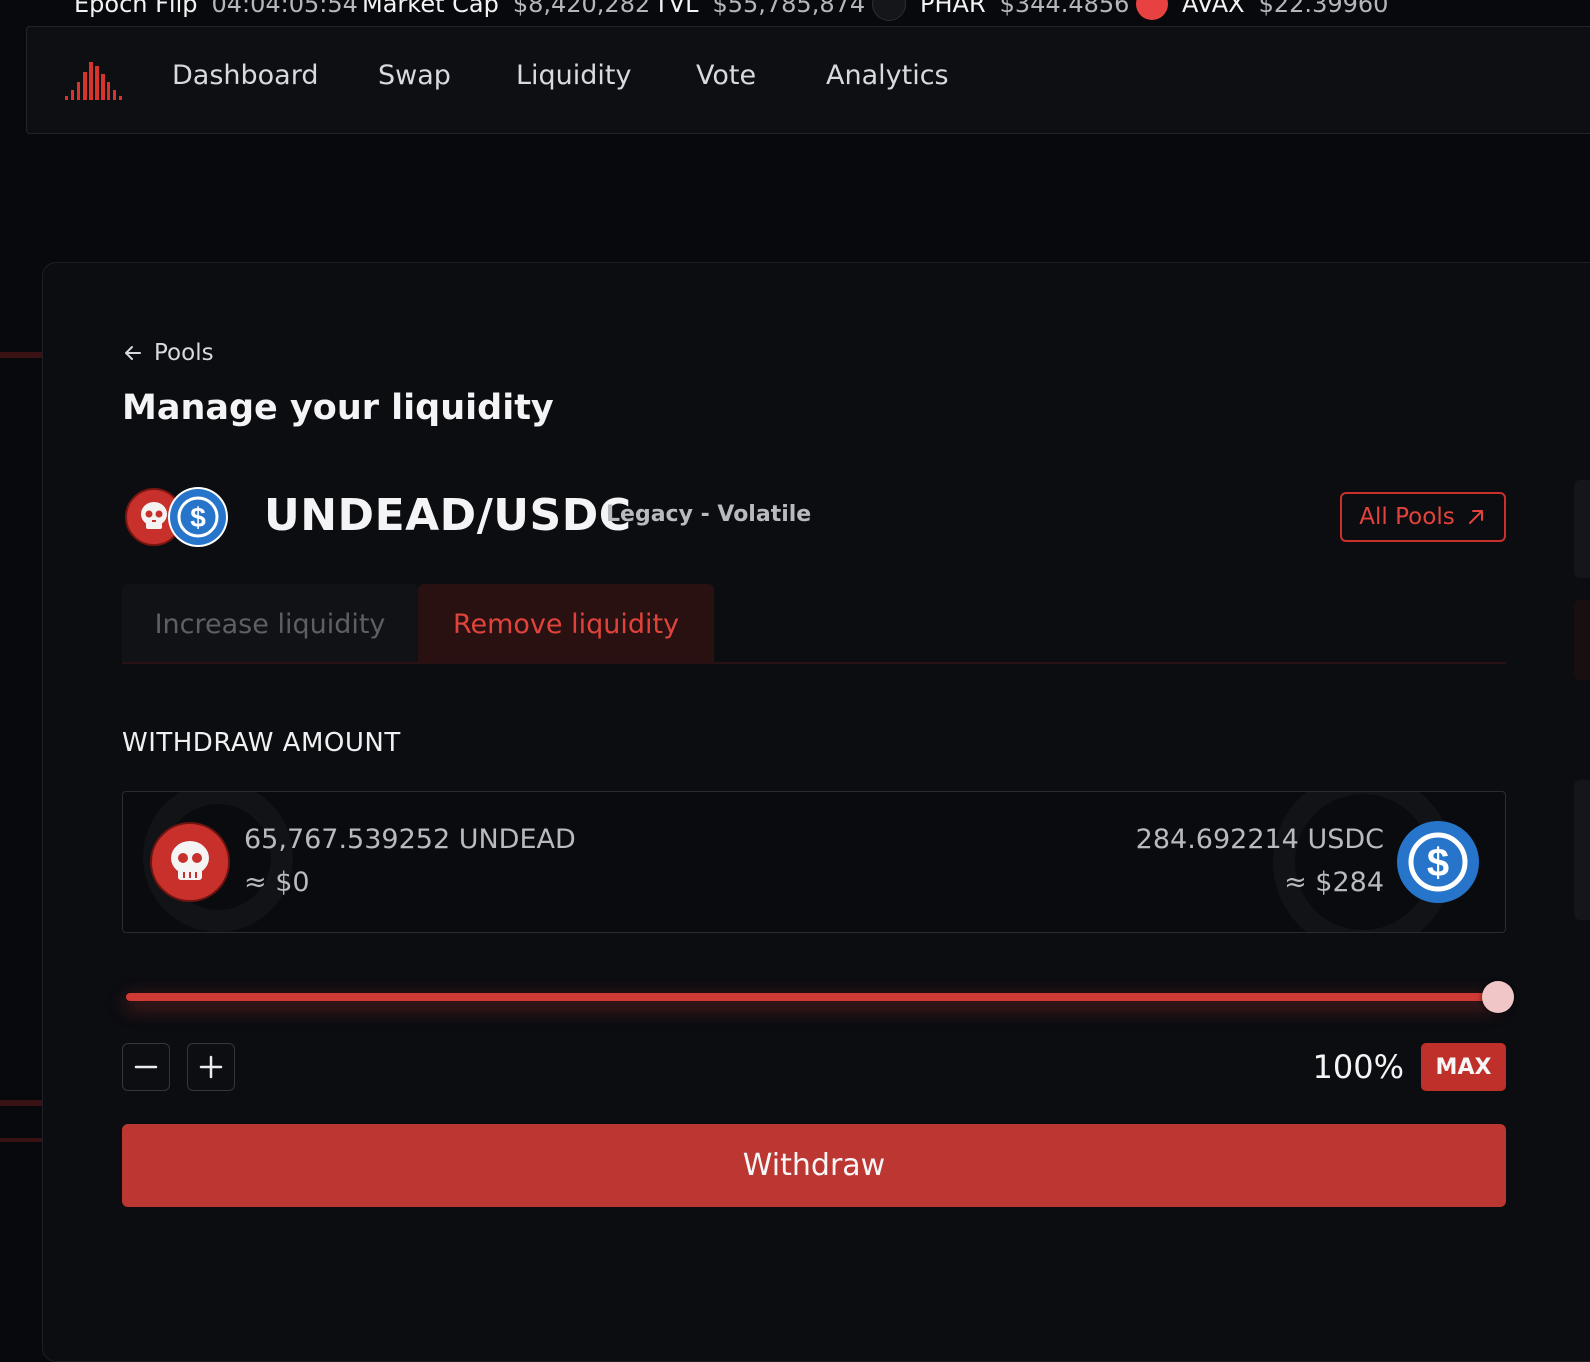 The height and width of the screenshot is (1362, 1590). What do you see at coordinates (709, 514) in the screenshot?
I see `pool-type-label: Legacy - Volatile` at bounding box center [709, 514].